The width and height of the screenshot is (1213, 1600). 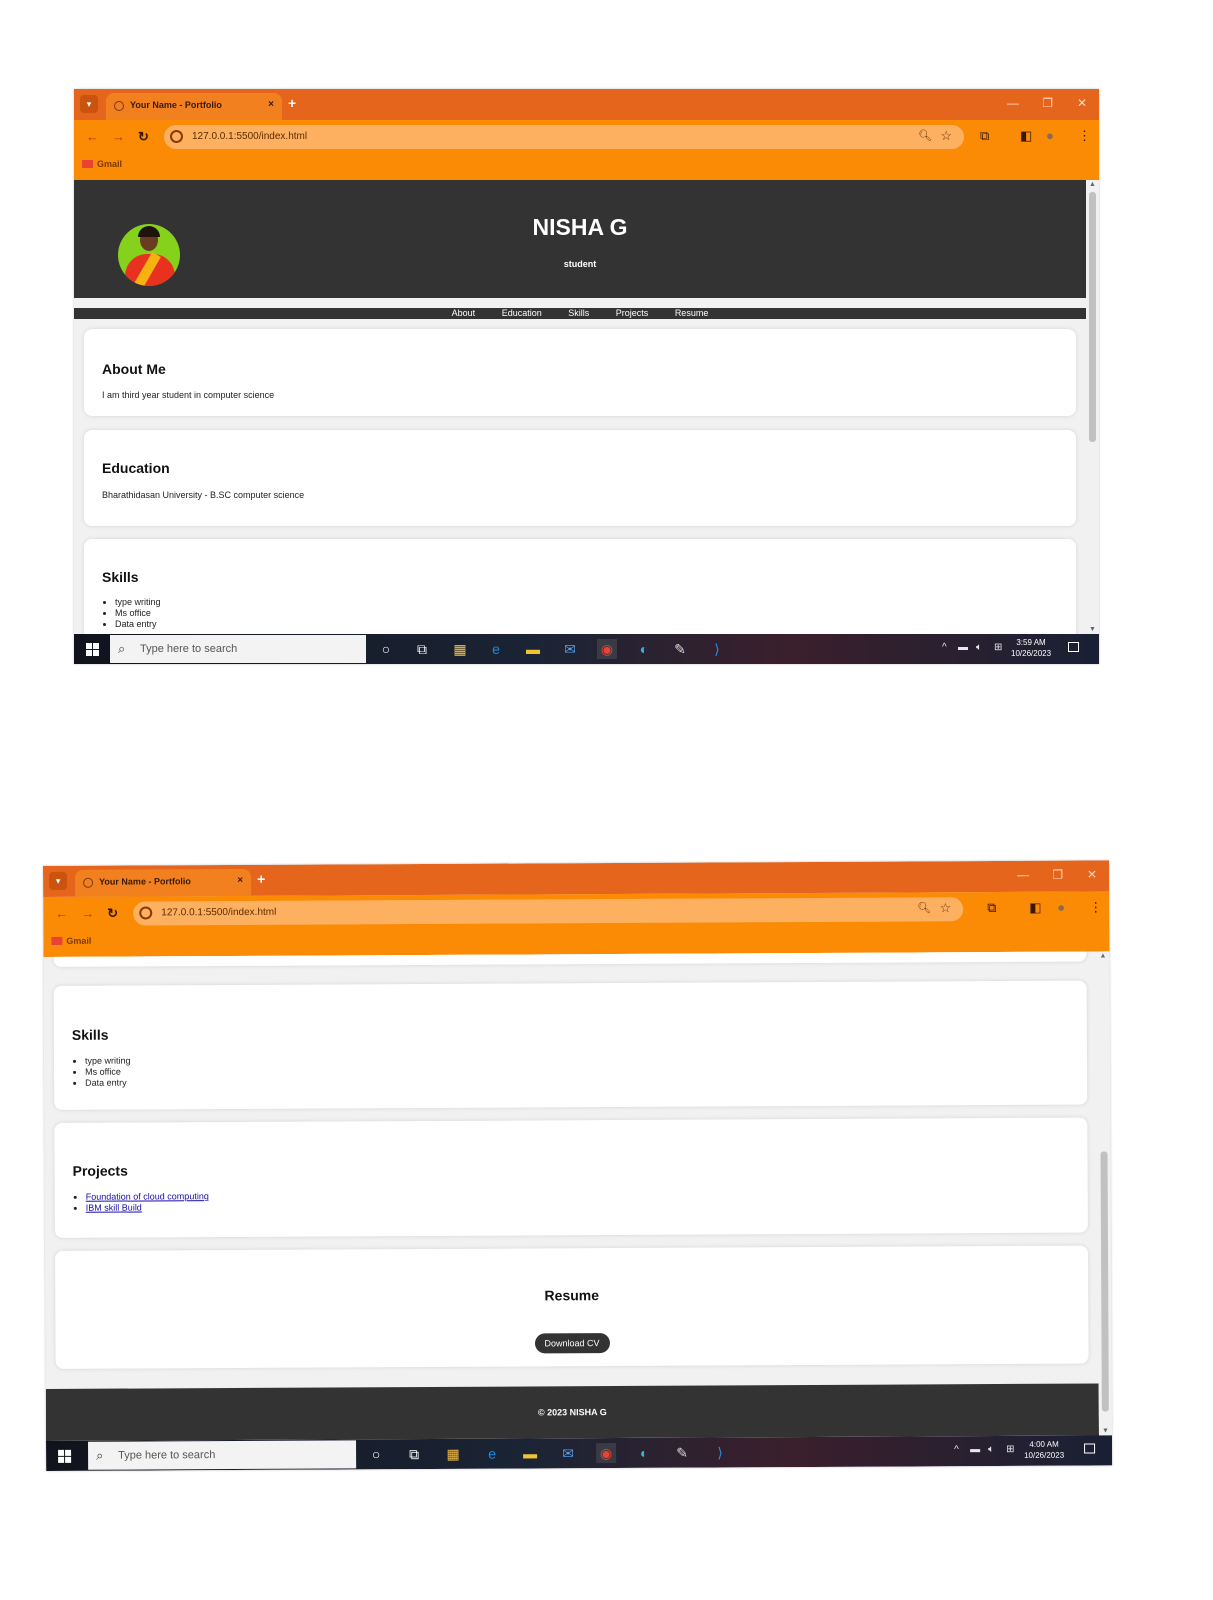 I want to click on list-item: Ms office, so click(x=108, y=1072).